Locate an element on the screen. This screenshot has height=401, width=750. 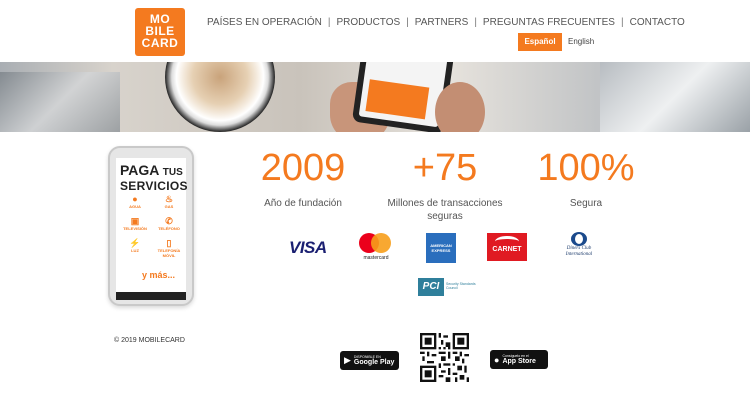
google-play-text: DISPONIBLE EN Google Play is located at coordinates (374, 361).